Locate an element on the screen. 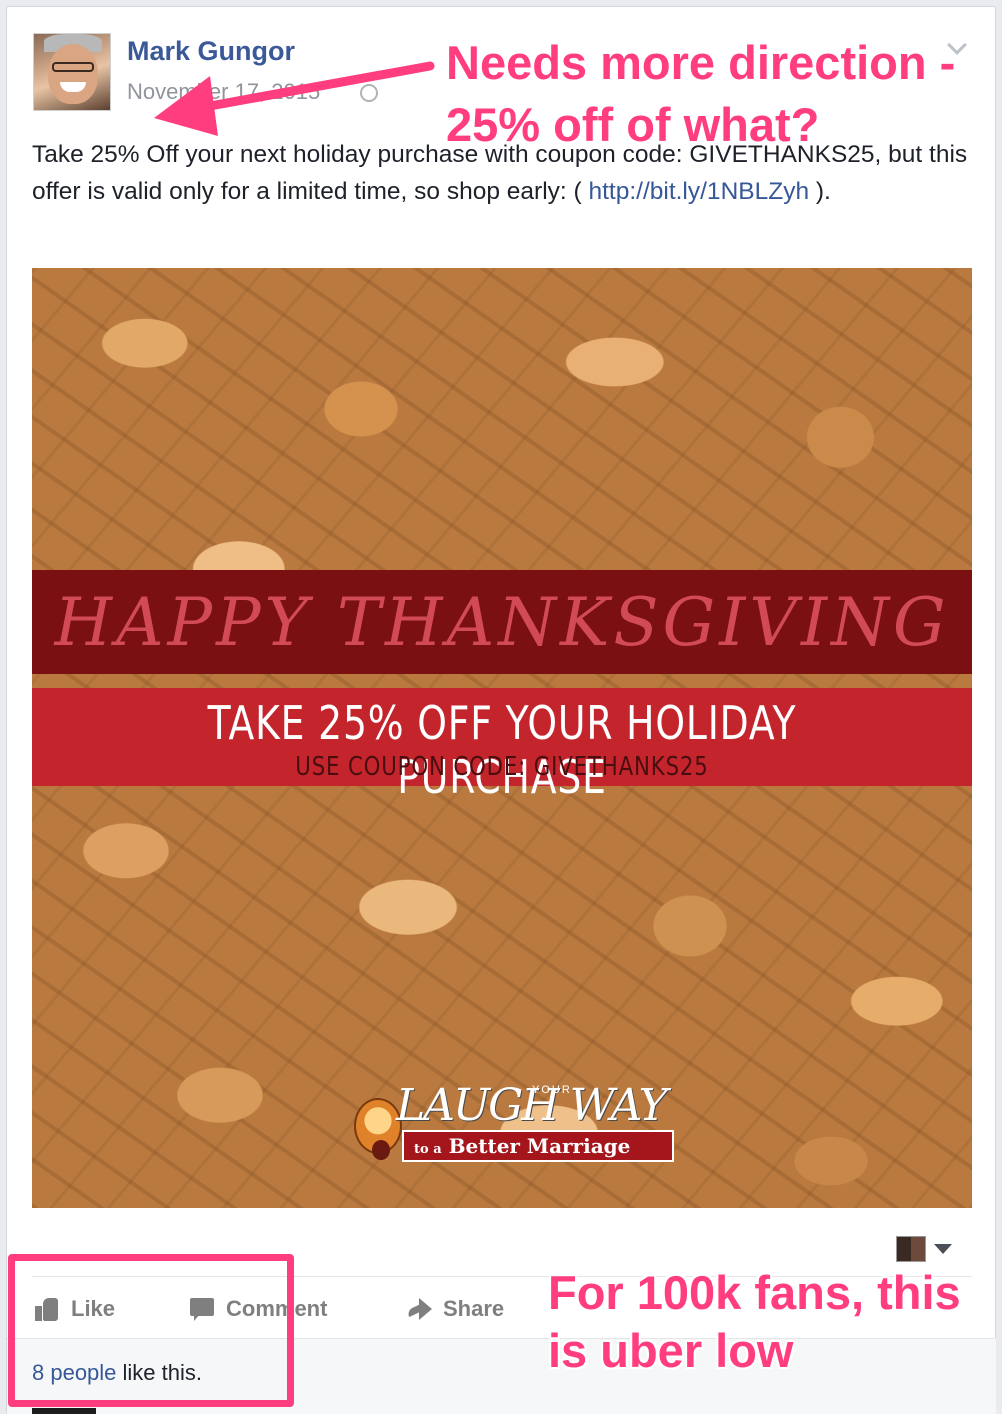  reaction-avatar is located at coordinates (911, 1249).